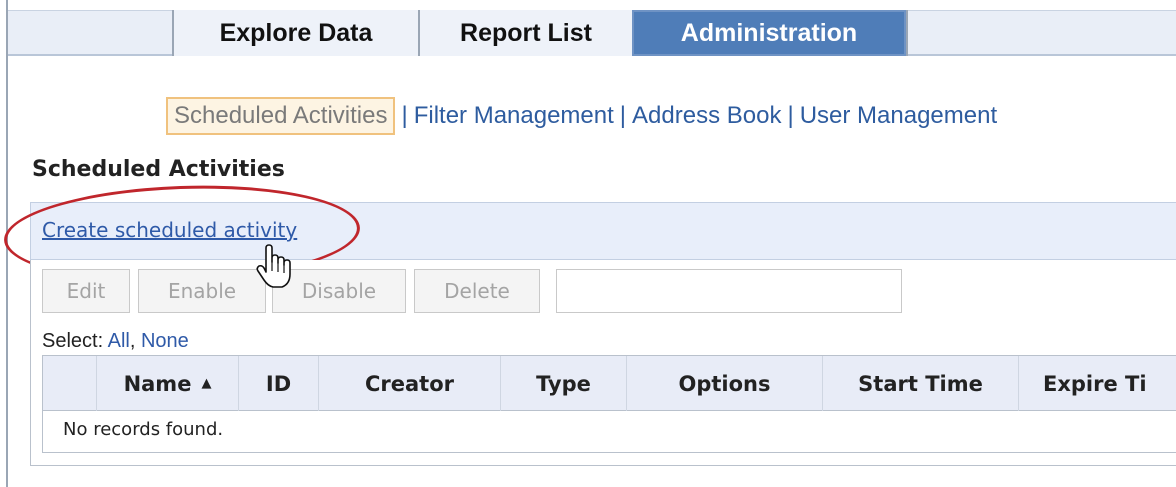  Describe the element at coordinates (477, 291) in the screenshot. I see `delete-button: Delete` at that location.